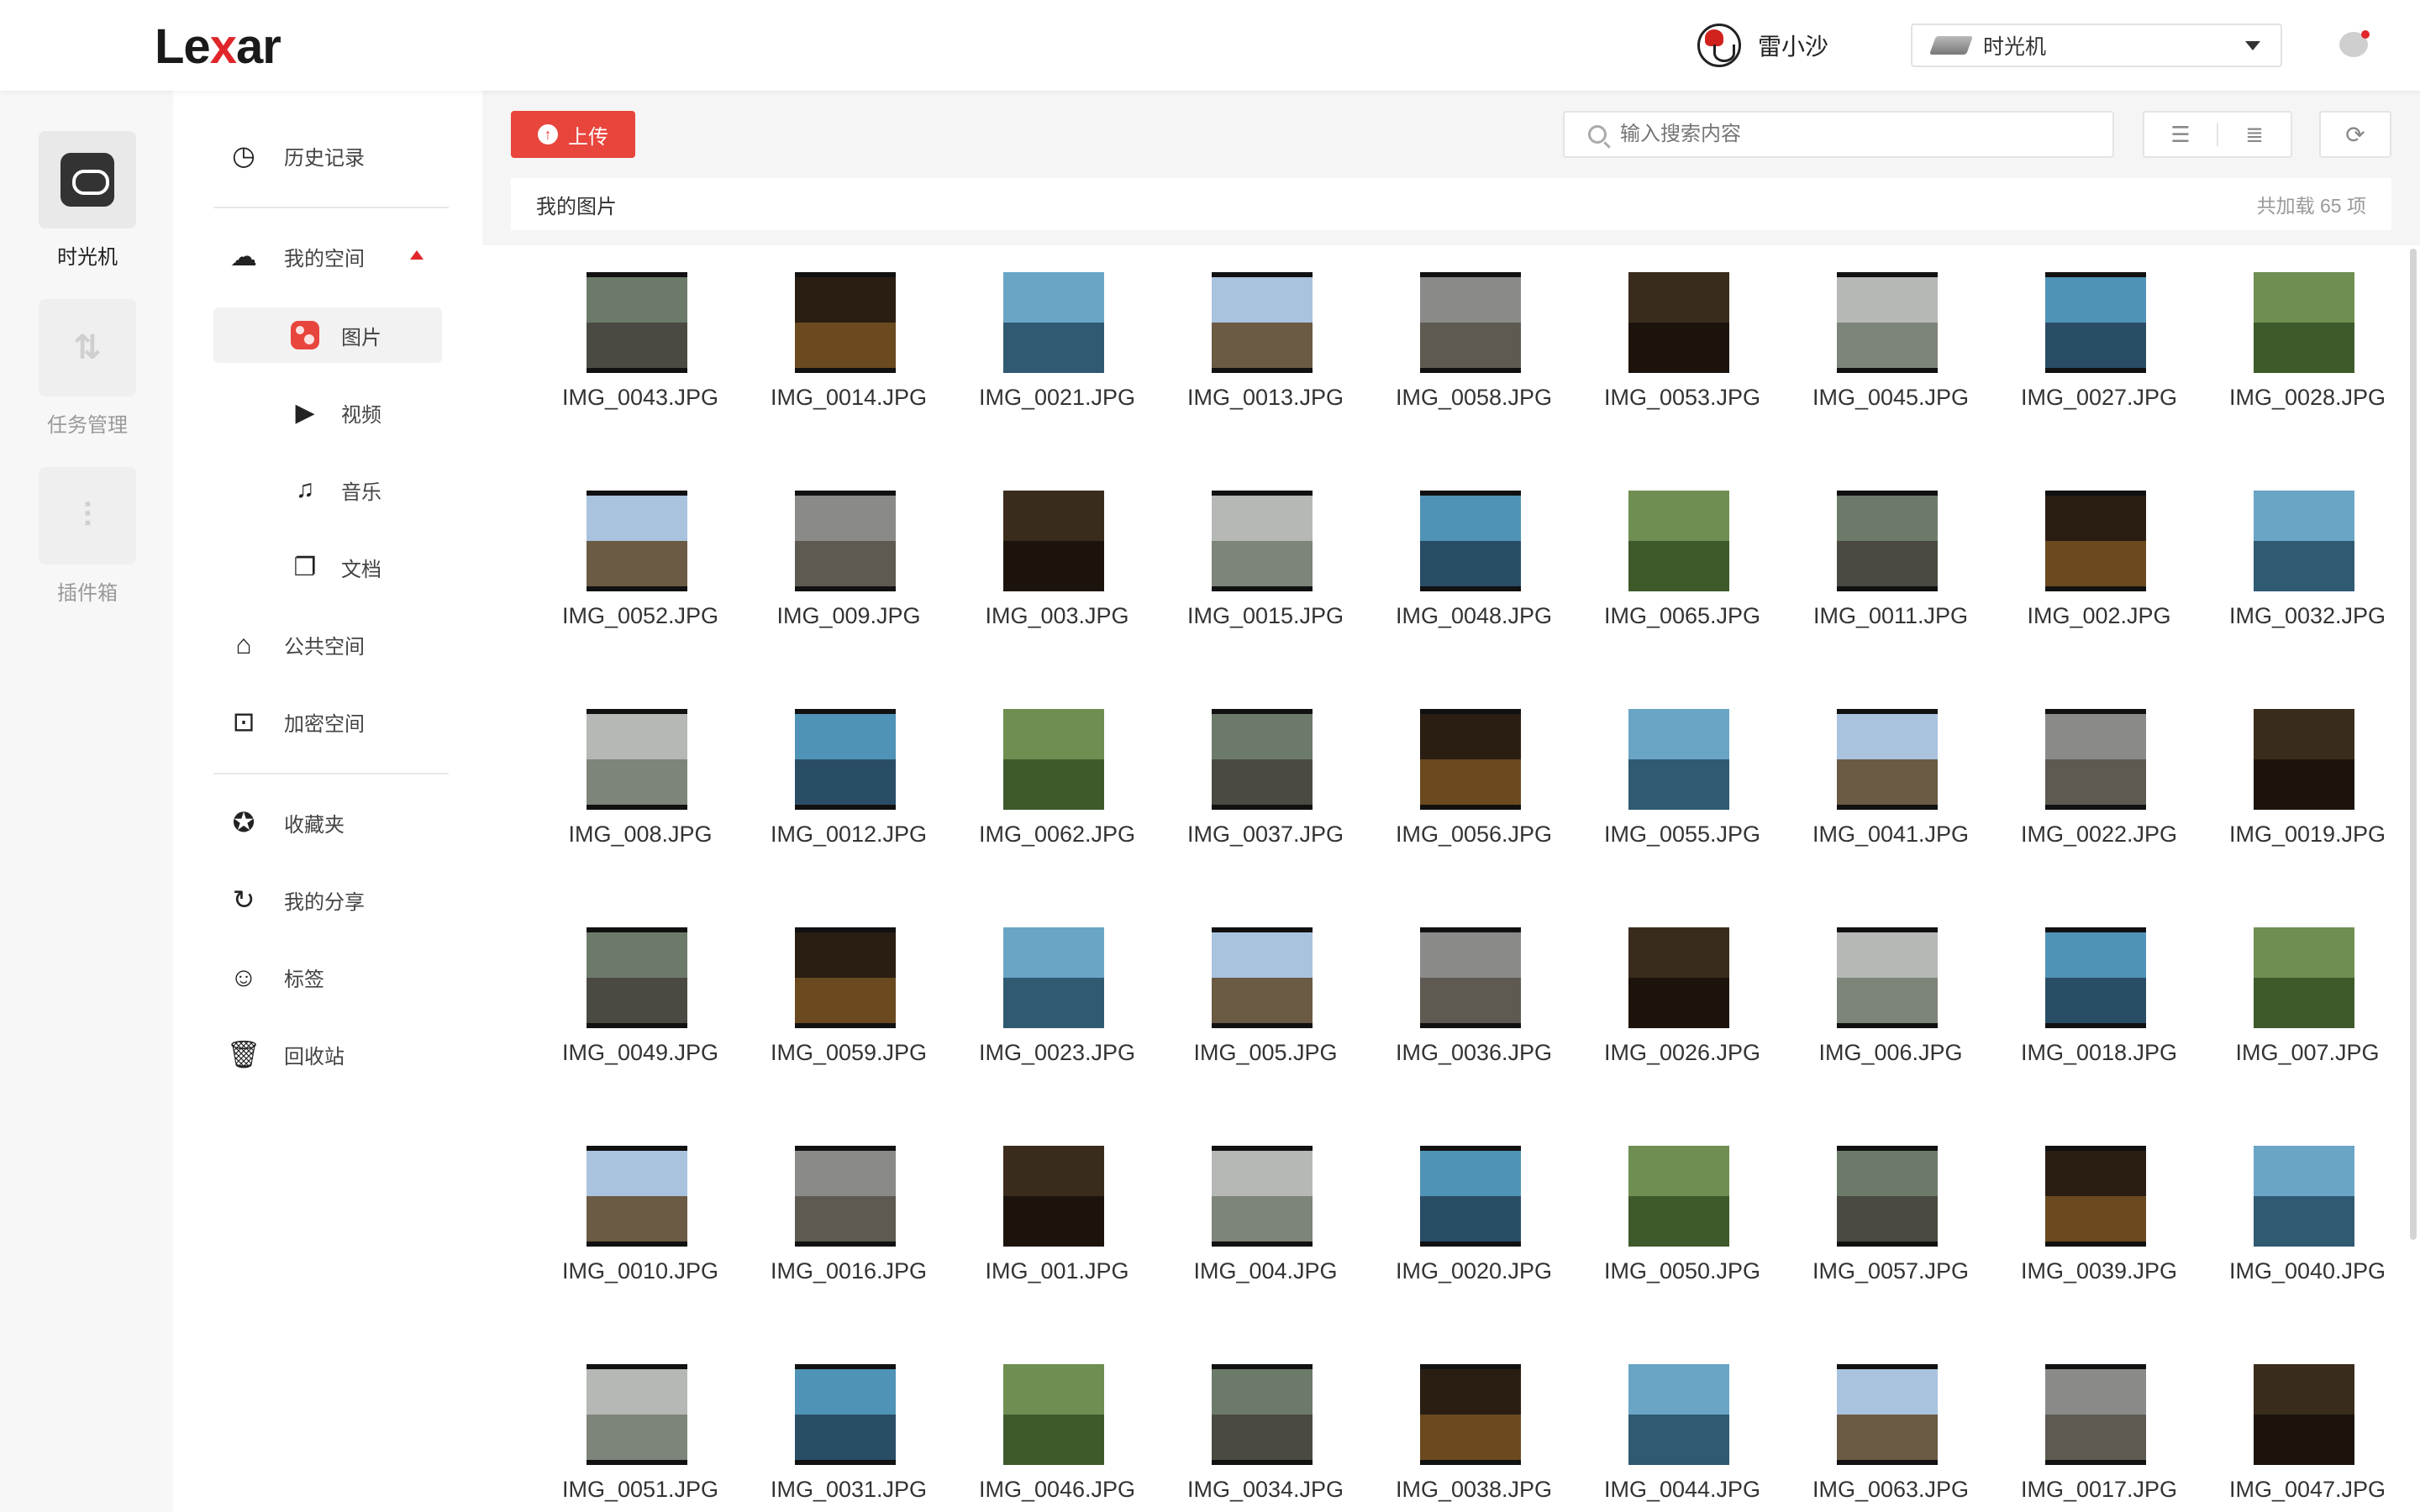 The image size is (2420, 1512). Describe the element at coordinates (2254, 134) in the screenshot. I see `list-view-icon: ≣` at that location.